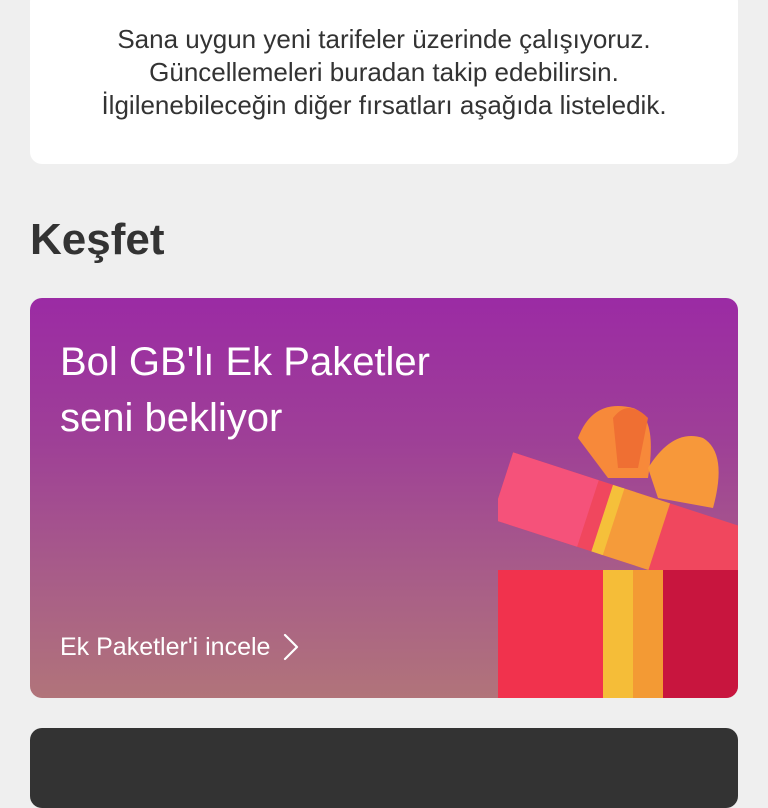 Image resolution: width=768 pixels, height=808 pixels. Describe the element at coordinates (384, 768) in the screenshot. I see `dark-promo-card` at that location.